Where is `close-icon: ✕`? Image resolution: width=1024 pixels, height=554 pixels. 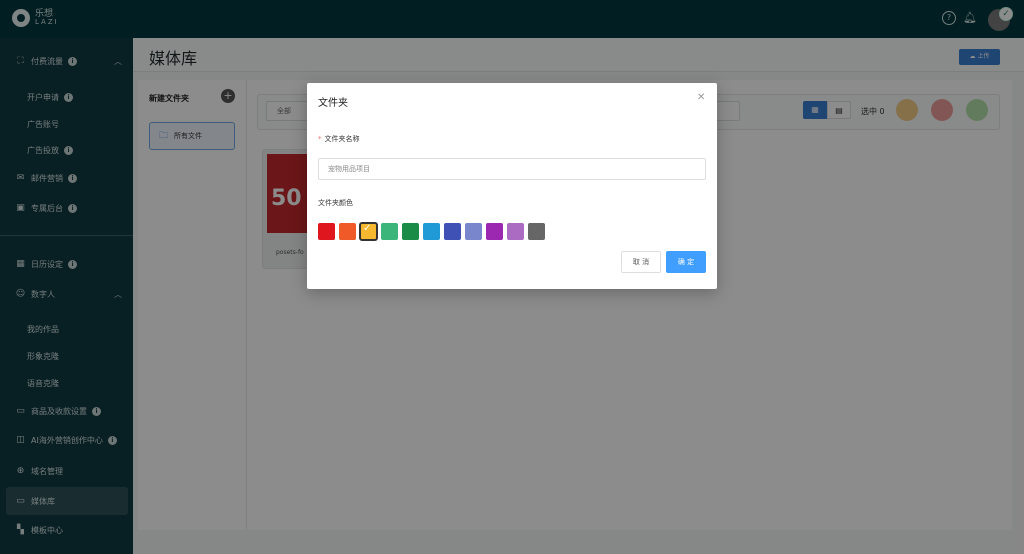
close-icon: ✕ is located at coordinates (701, 97).